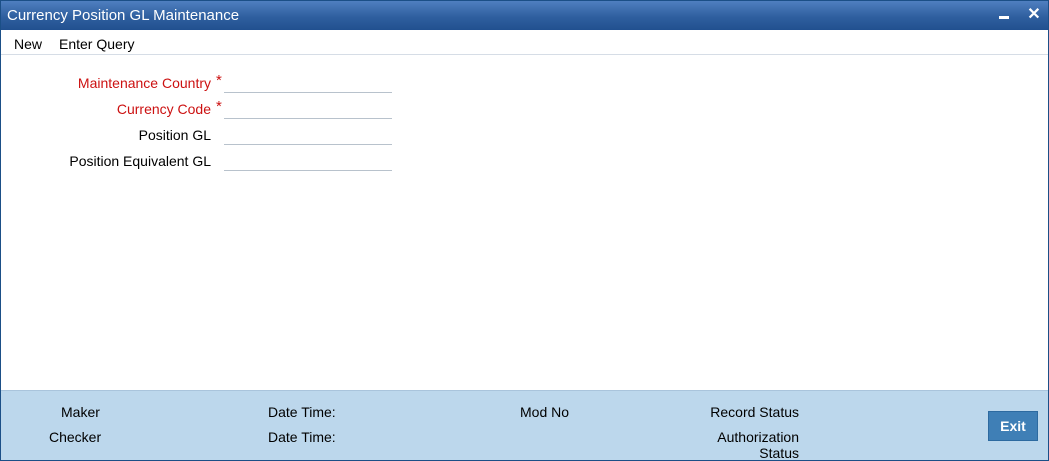 This screenshot has width=1049, height=461. What do you see at coordinates (308, 108) in the screenshot?
I see `currency-code-input` at bounding box center [308, 108].